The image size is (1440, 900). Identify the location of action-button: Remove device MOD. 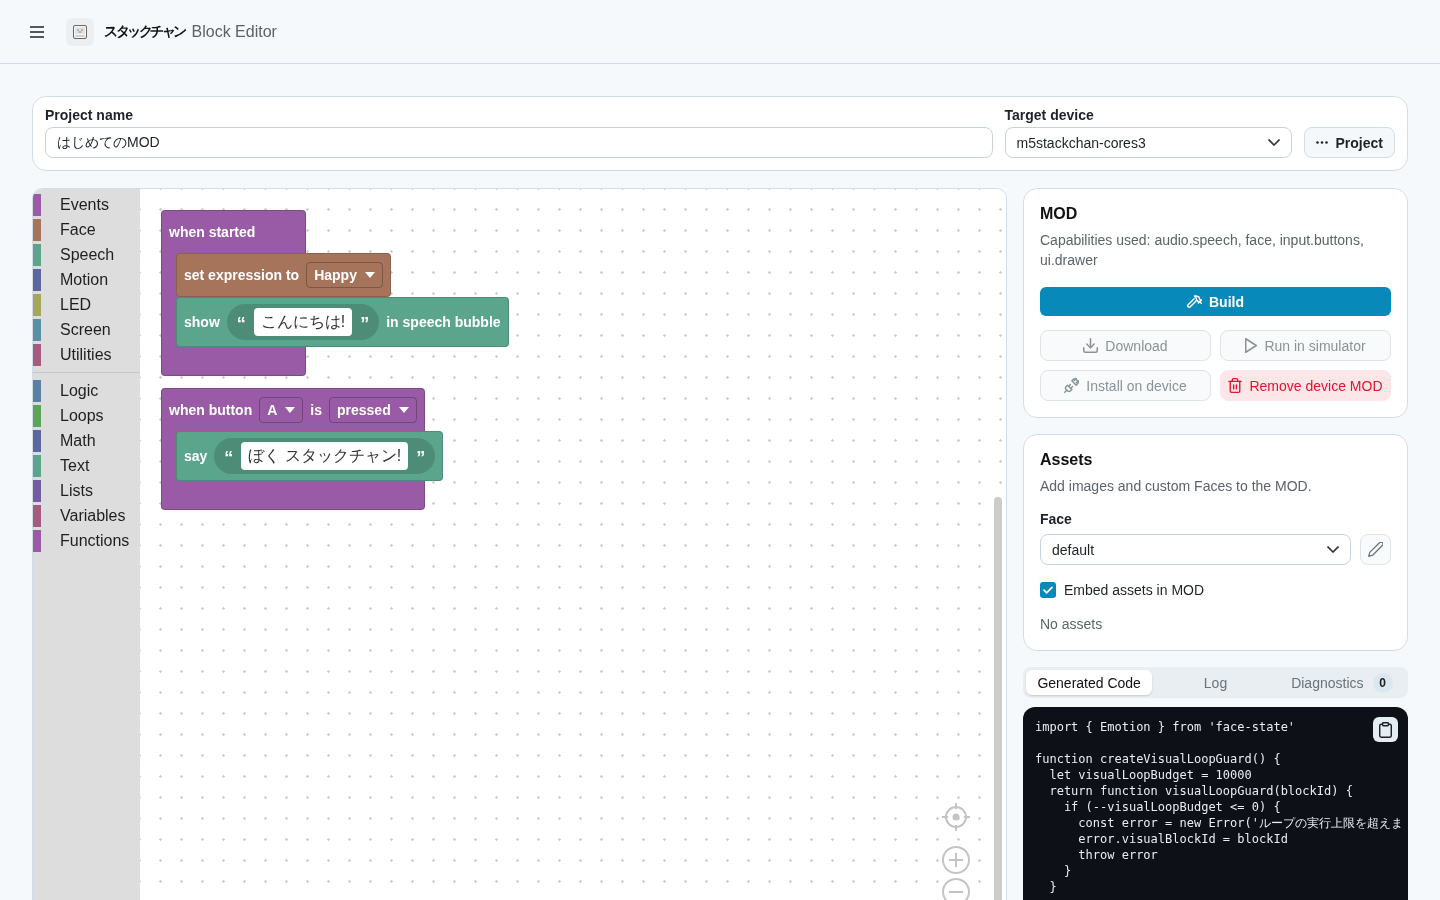
(1305, 385).